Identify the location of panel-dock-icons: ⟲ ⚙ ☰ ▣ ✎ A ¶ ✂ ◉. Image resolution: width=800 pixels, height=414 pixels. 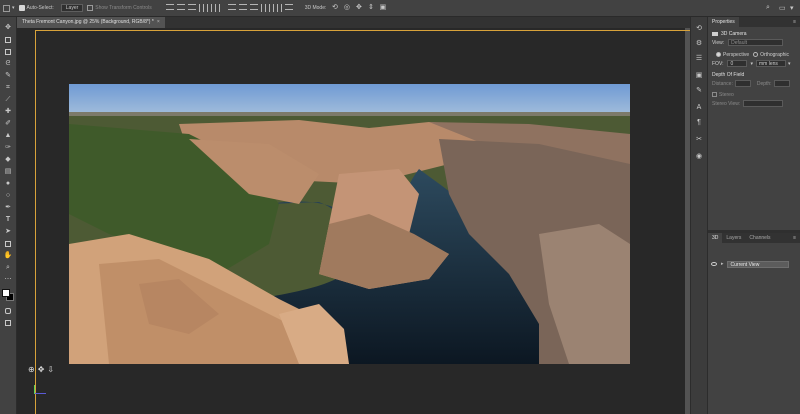
(699, 215).